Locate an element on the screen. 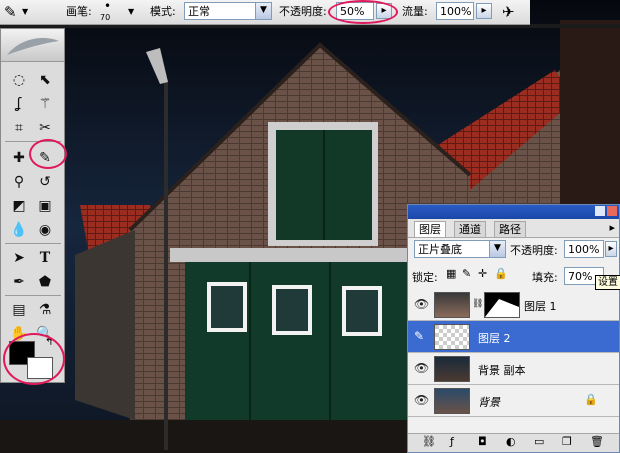 The width and height of the screenshot is (620, 453). brush-size: 70 is located at coordinates (105, 18).